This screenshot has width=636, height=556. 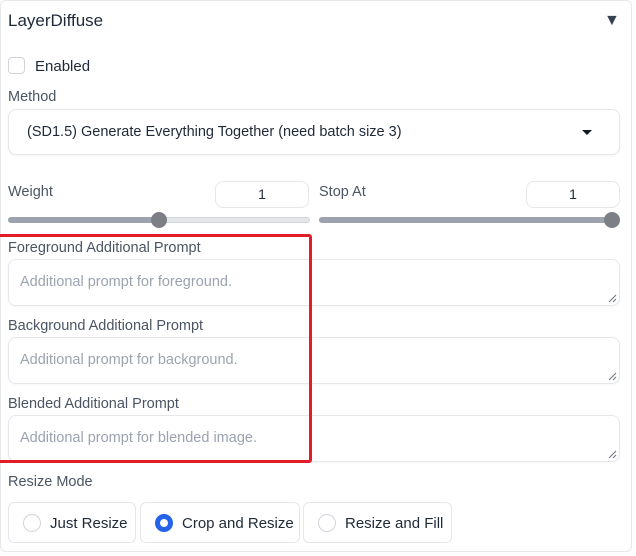 What do you see at coordinates (83, 220) in the screenshot?
I see `weight-slider-fill` at bounding box center [83, 220].